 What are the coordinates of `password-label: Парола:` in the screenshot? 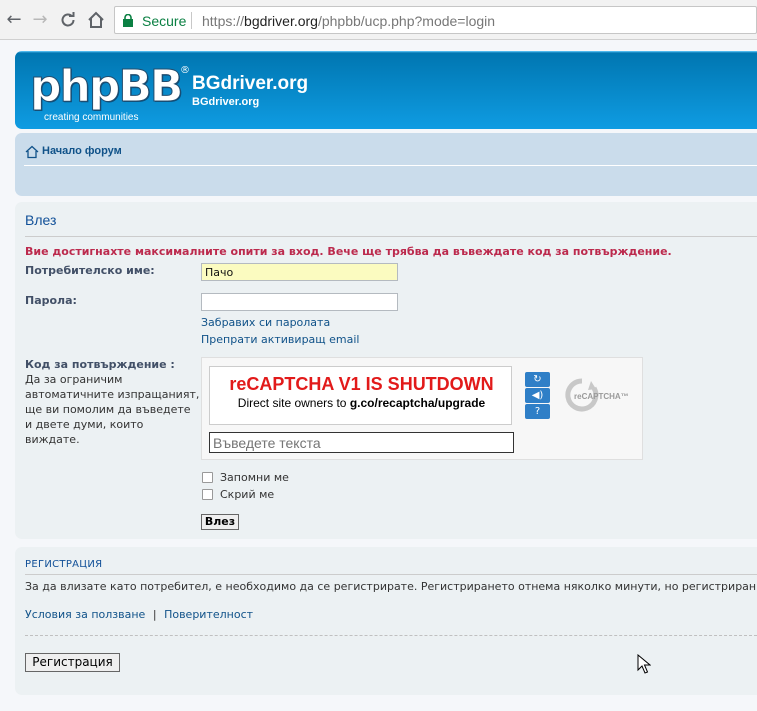 It's located at (51, 300).